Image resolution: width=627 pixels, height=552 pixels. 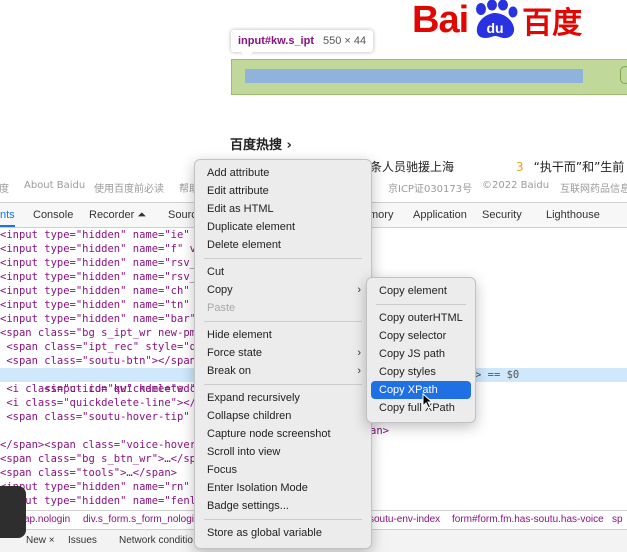 I want to click on selected-node-marker: > == $0, so click(x=497, y=375).